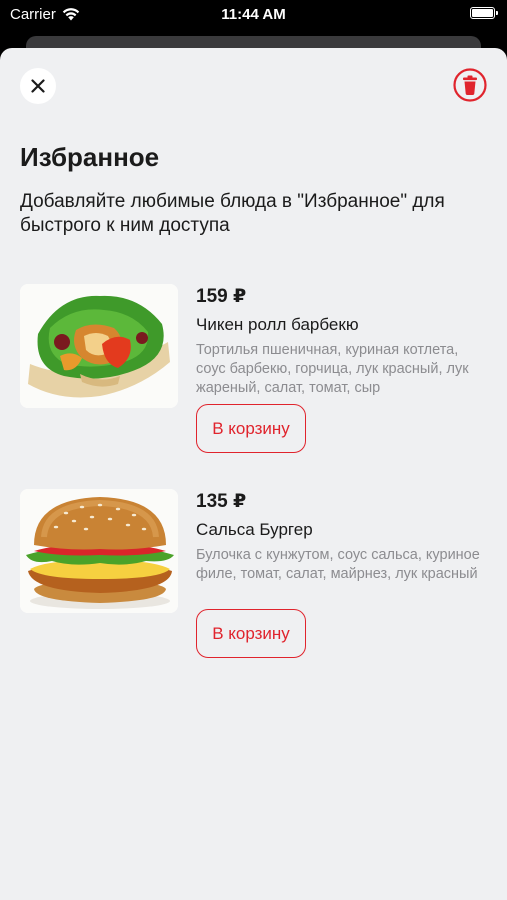  What do you see at coordinates (90, 157) in the screenshot?
I see `page-title: Избранное` at bounding box center [90, 157].